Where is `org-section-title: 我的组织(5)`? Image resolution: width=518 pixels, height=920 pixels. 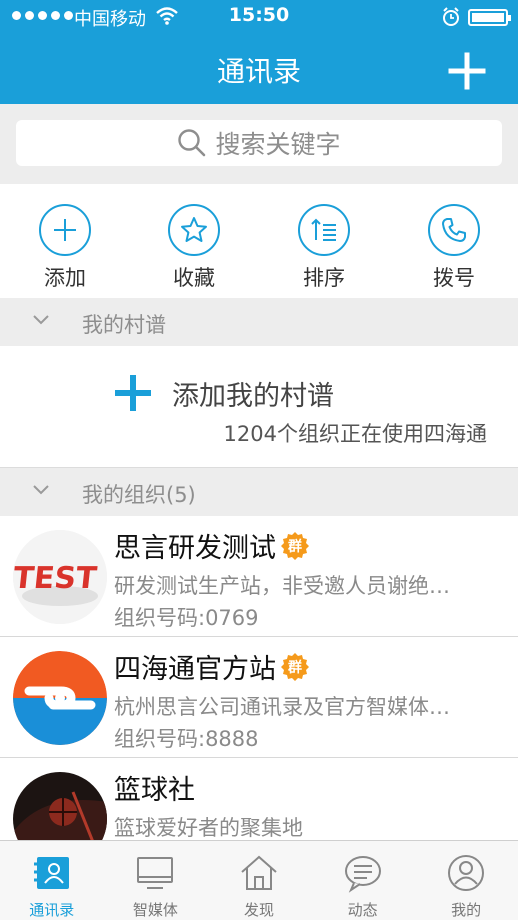
org-section-title: 我的组织(5) is located at coordinates (139, 495).